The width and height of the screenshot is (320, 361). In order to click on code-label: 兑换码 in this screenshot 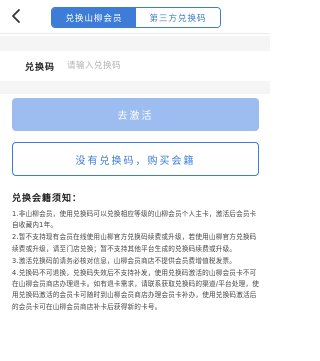, I will do `click(40, 67)`.